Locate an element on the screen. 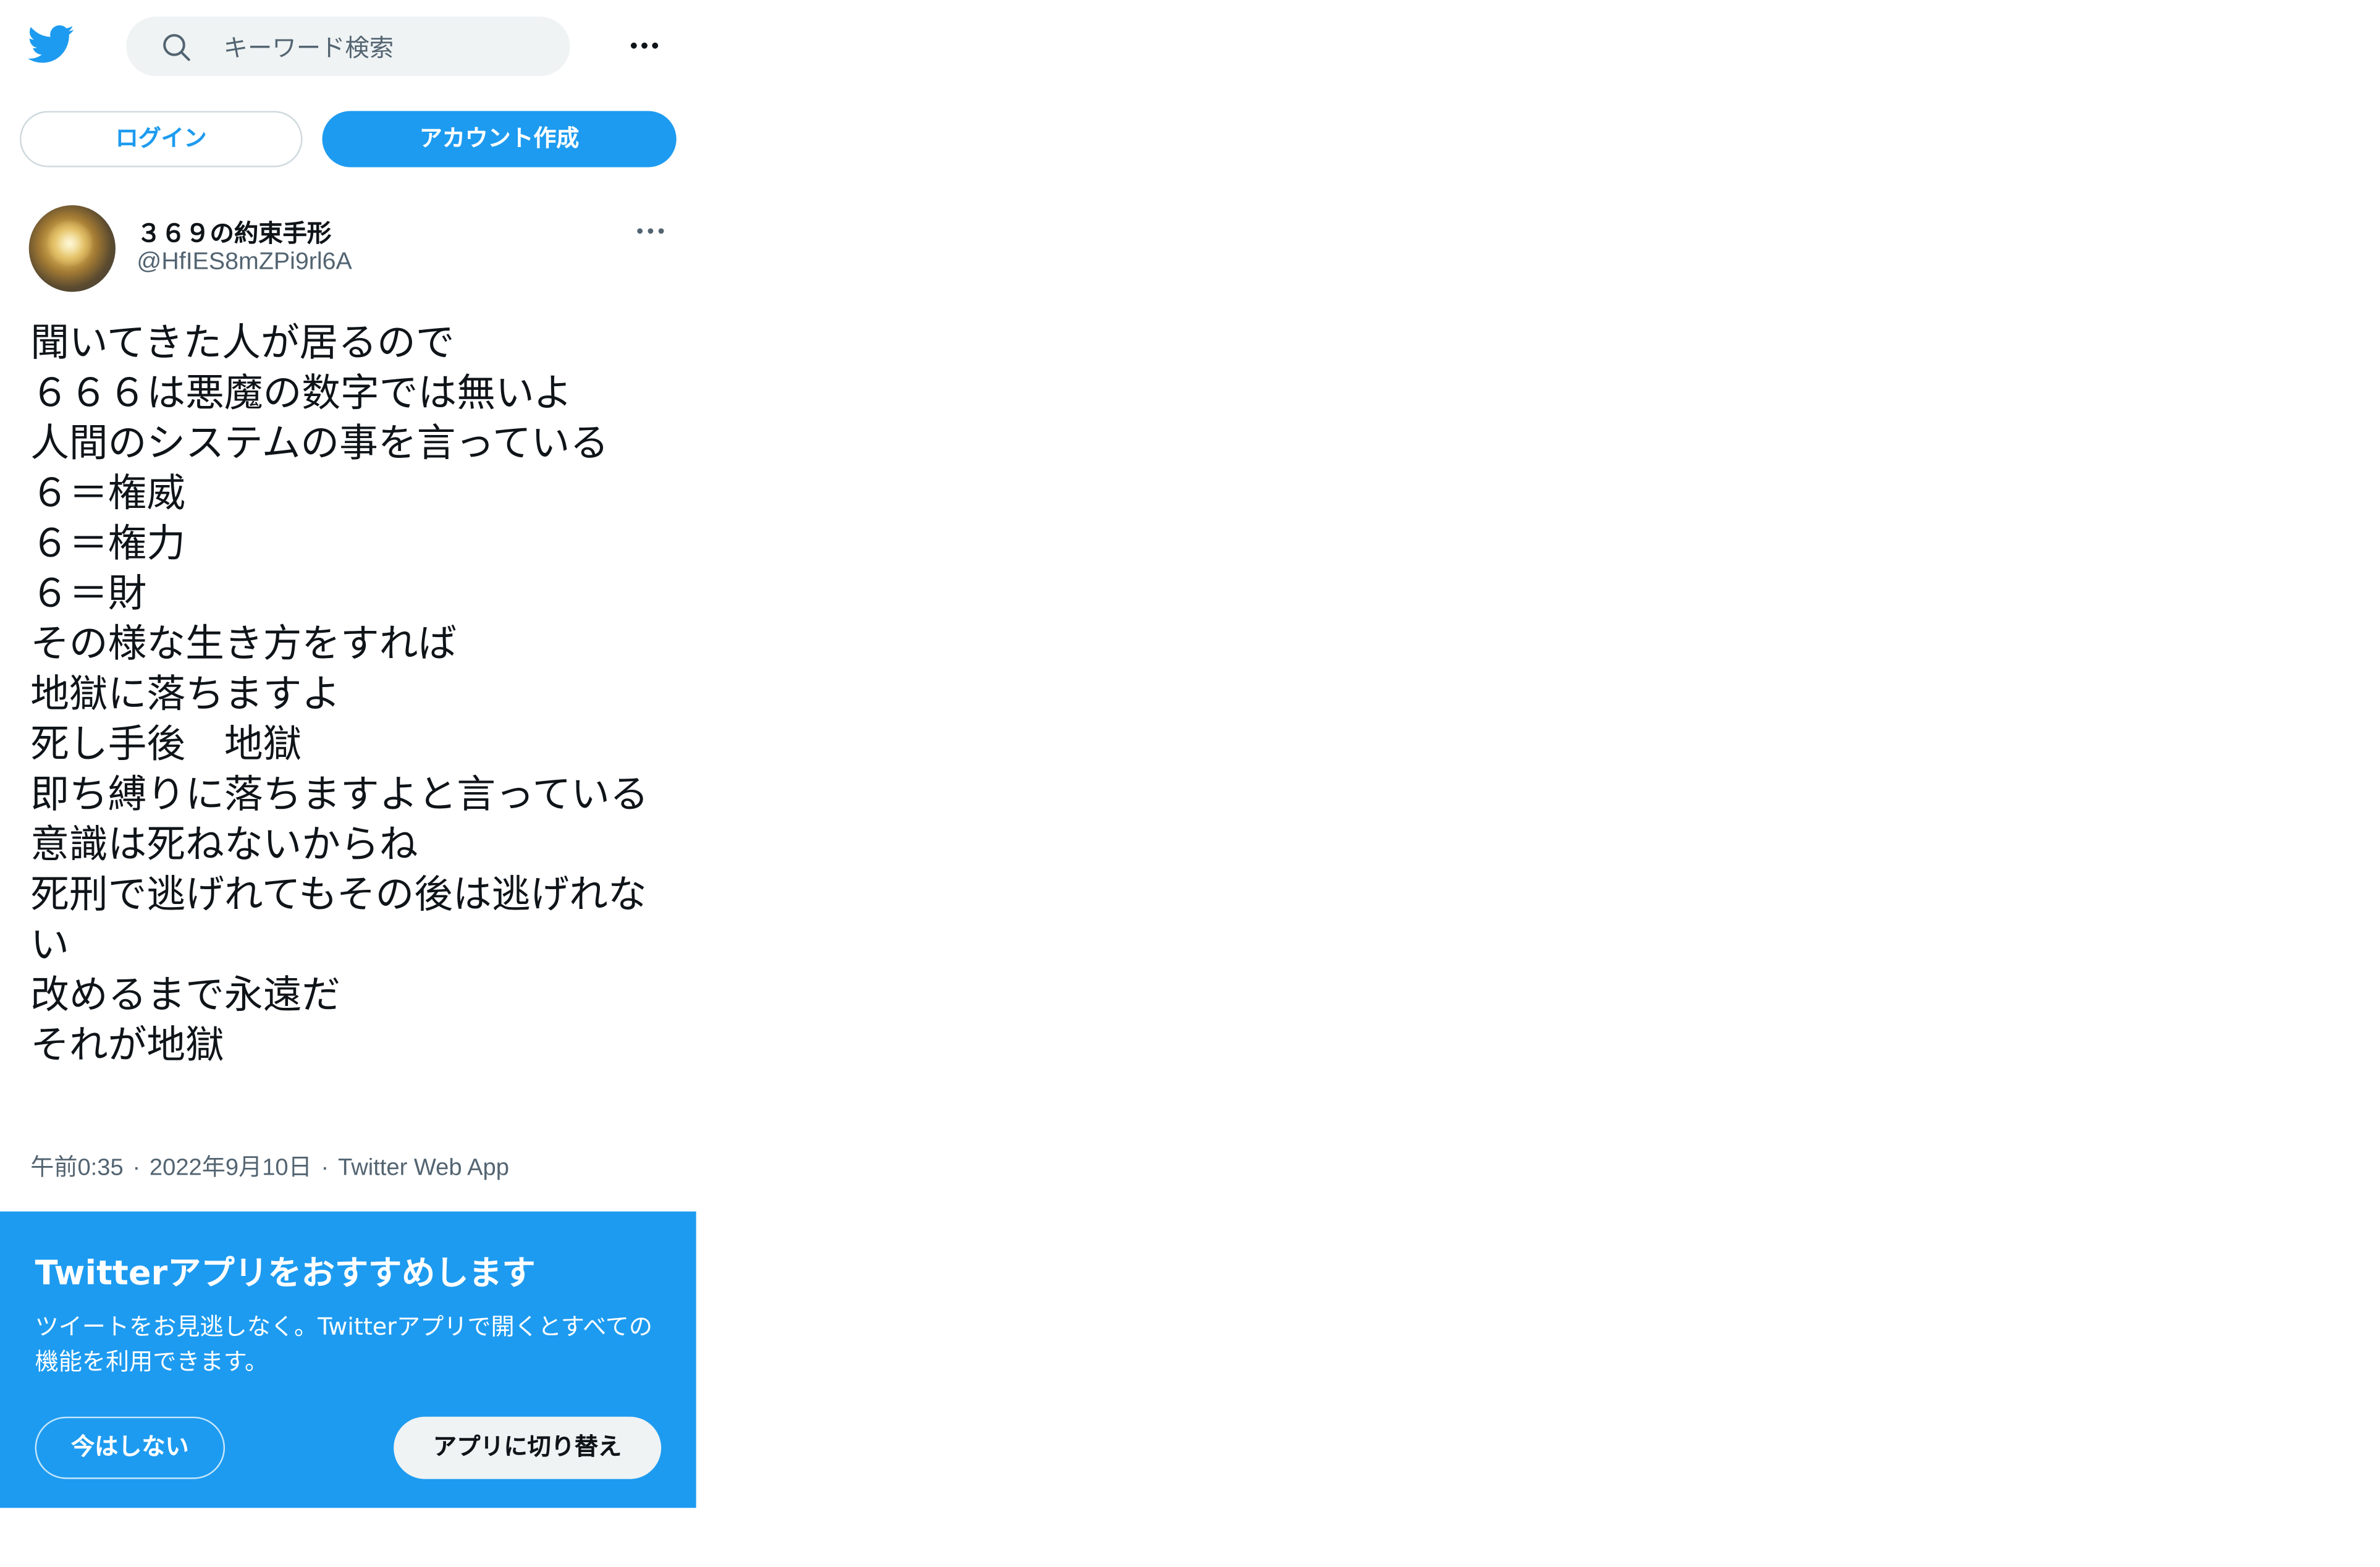  promo-title: Twitterアプリをおすすめします is located at coordinates (286, 1275).